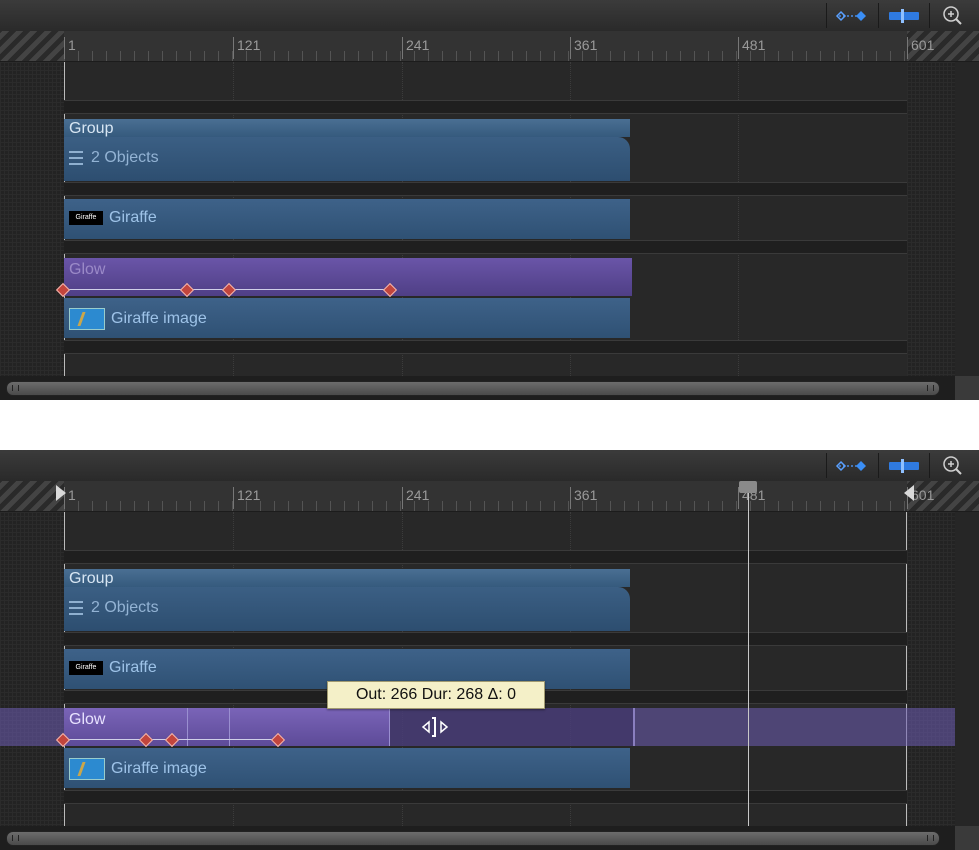 The image size is (979, 850). Describe the element at coordinates (32, 46) in the screenshot. I see `ruler-out-of-range-left` at that location.